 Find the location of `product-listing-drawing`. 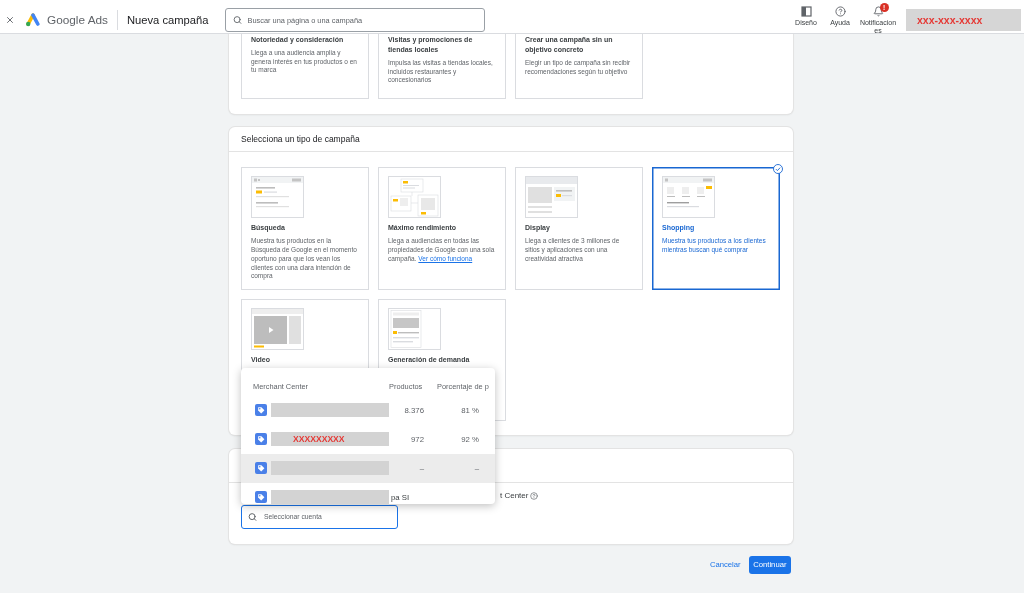

product-listing-drawing is located at coordinates (688, 197).